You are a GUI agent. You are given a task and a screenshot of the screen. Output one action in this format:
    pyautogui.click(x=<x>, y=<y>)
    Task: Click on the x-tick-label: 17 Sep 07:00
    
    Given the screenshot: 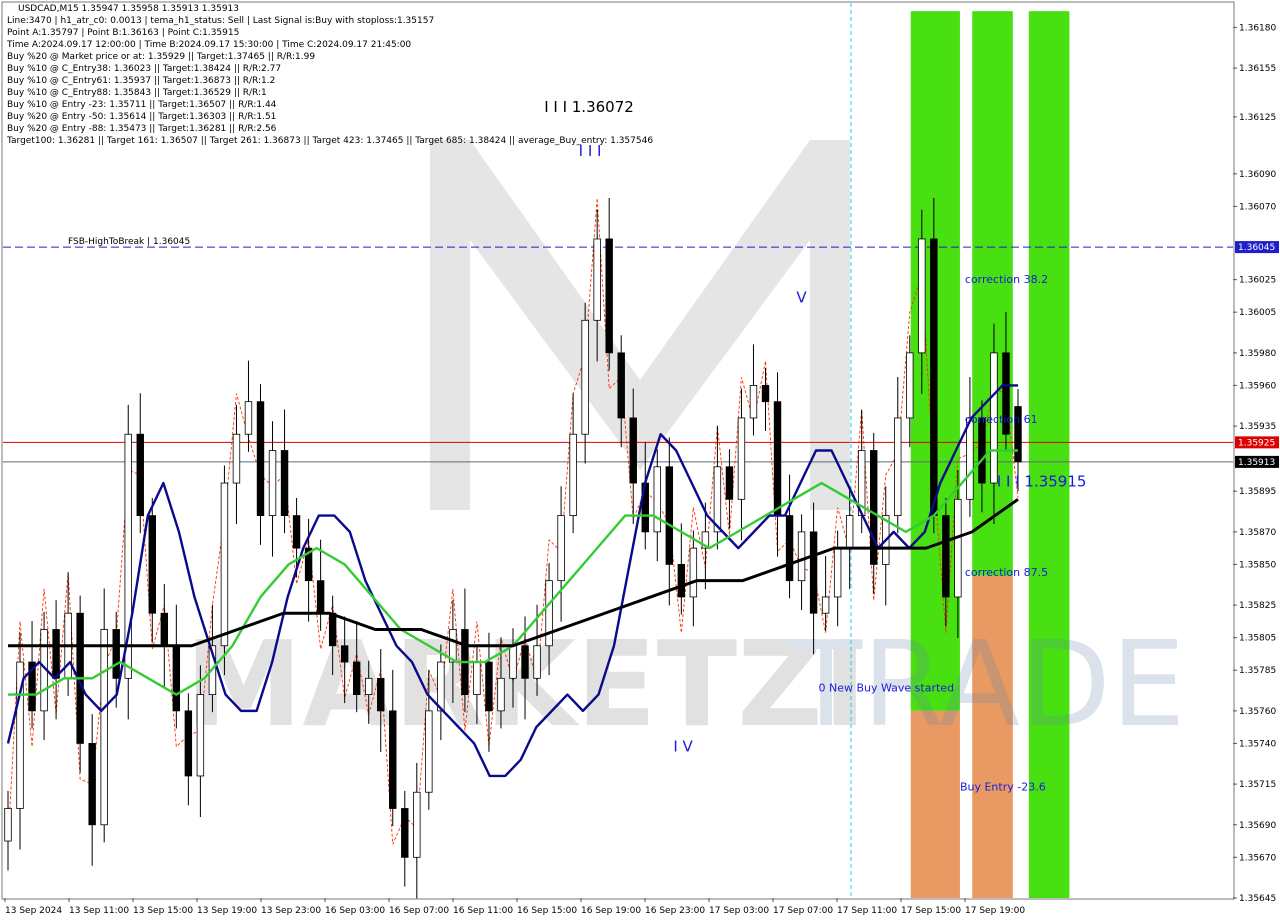 What is the action you would take?
    pyautogui.click(x=803, y=911)
    